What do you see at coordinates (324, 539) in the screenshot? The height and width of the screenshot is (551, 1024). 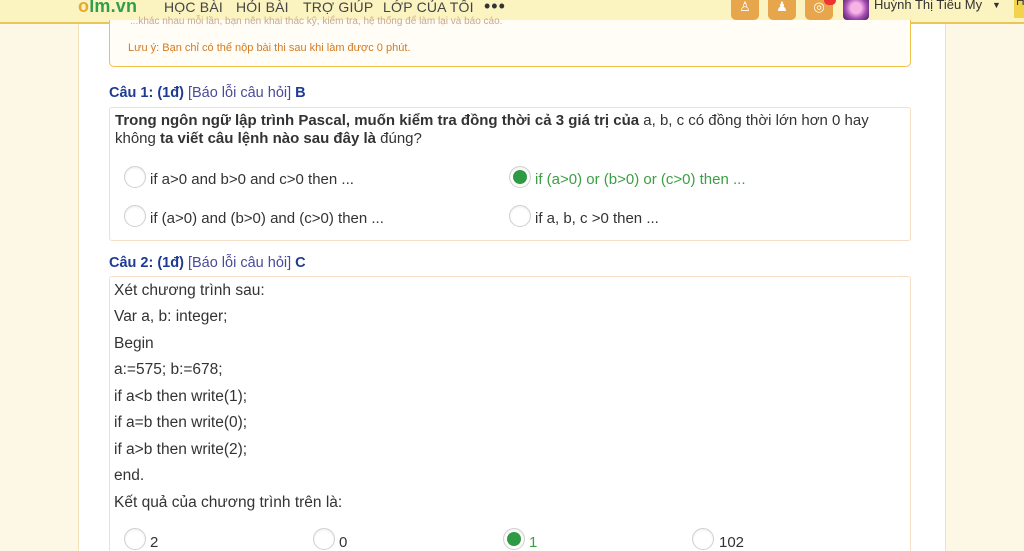 I see `q2-option-b-radio` at bounding box center [324, 539].